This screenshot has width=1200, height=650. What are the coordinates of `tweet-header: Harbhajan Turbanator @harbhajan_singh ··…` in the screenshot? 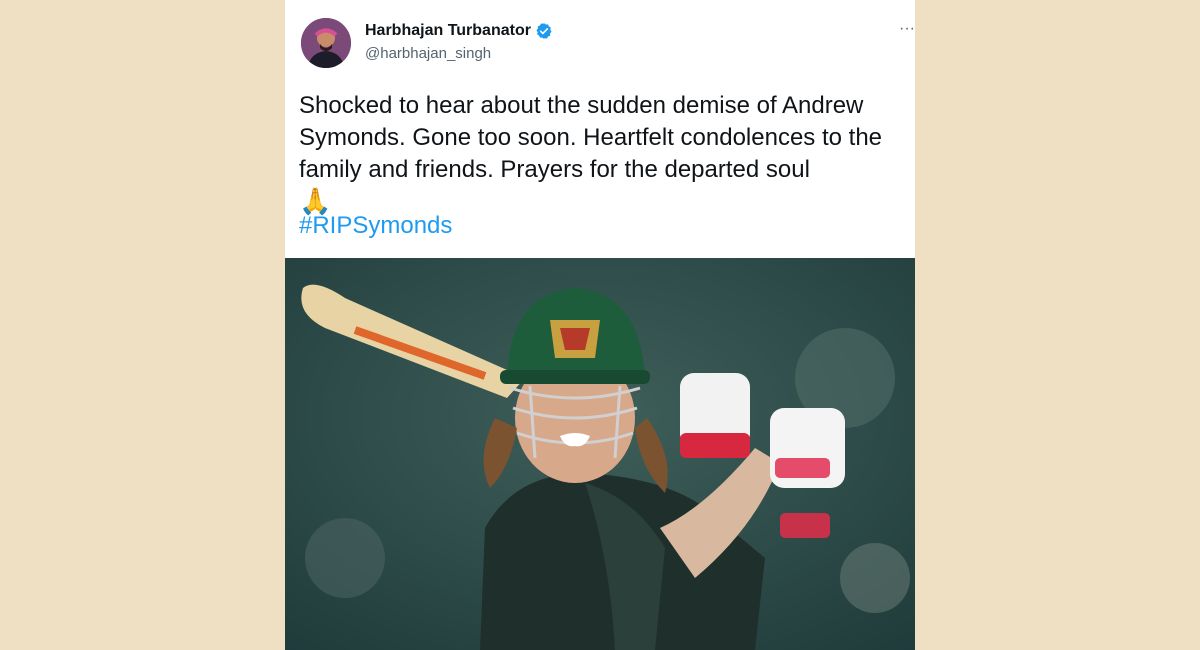 It's located at (600, 40).